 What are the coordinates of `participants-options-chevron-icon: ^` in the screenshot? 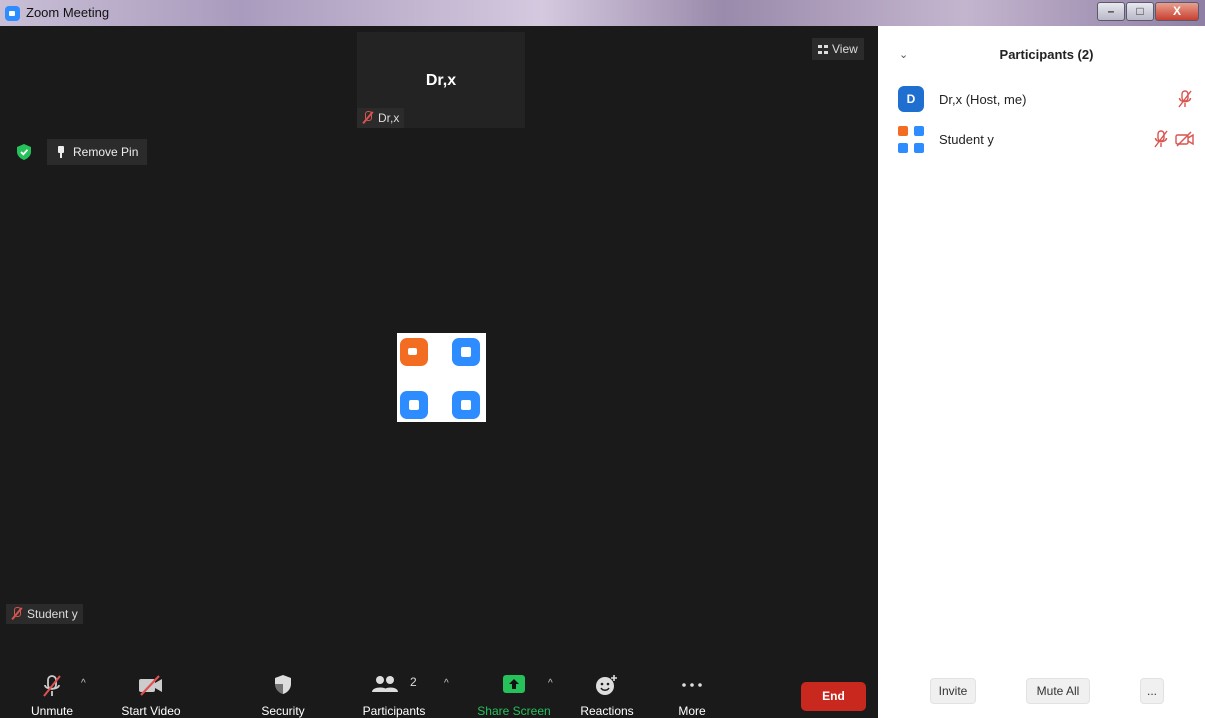 It's located at (446, 683).